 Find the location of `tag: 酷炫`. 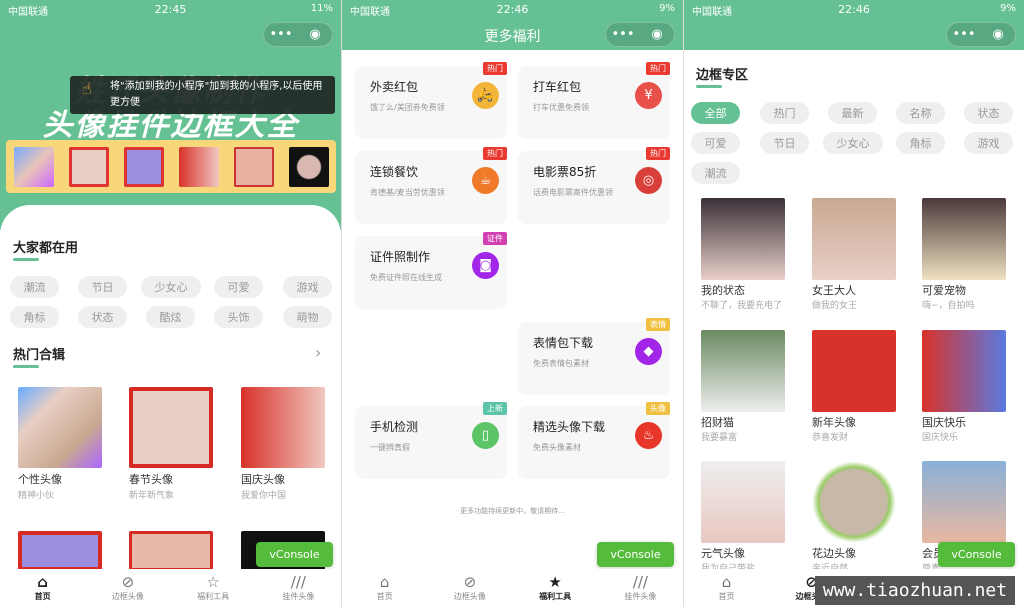

tag: 酷炫 is located at coordinates (170, 317).